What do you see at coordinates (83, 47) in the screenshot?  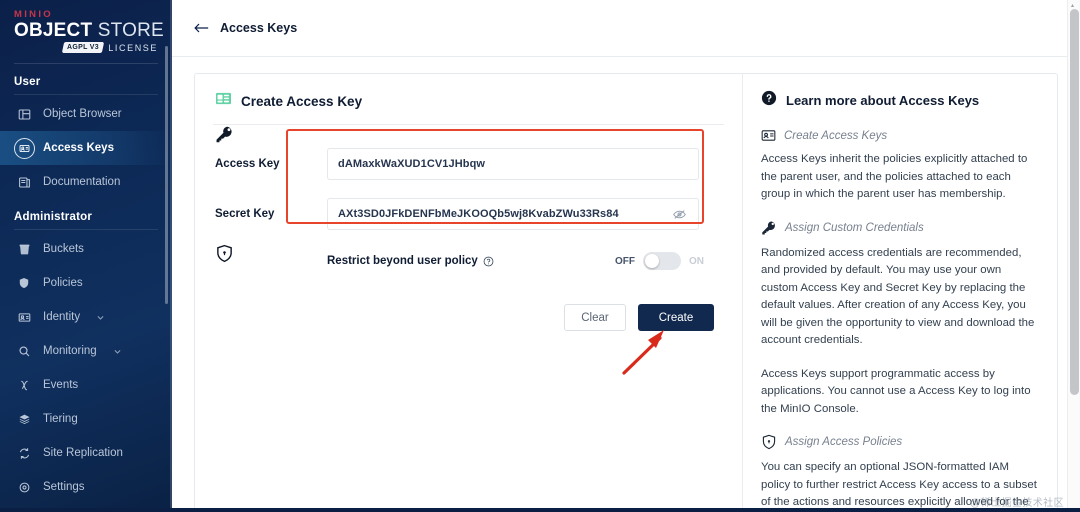 I see `license-badge: AGPL V3` at bounding box center [83, 47].